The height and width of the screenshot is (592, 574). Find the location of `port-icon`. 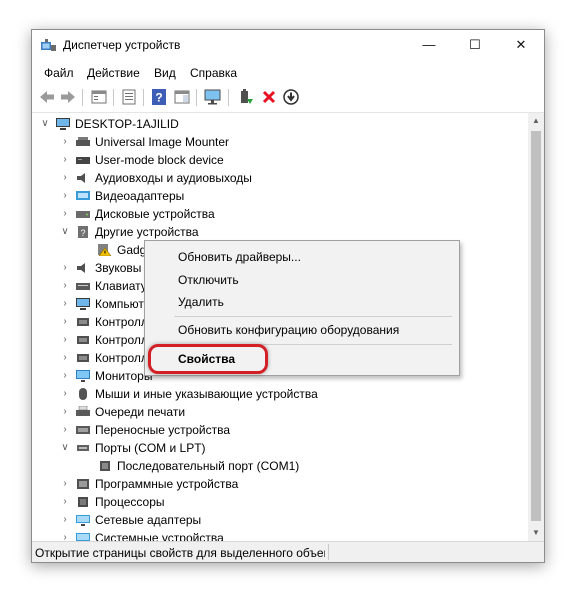

port-icon is located at coordinates (83, 448).